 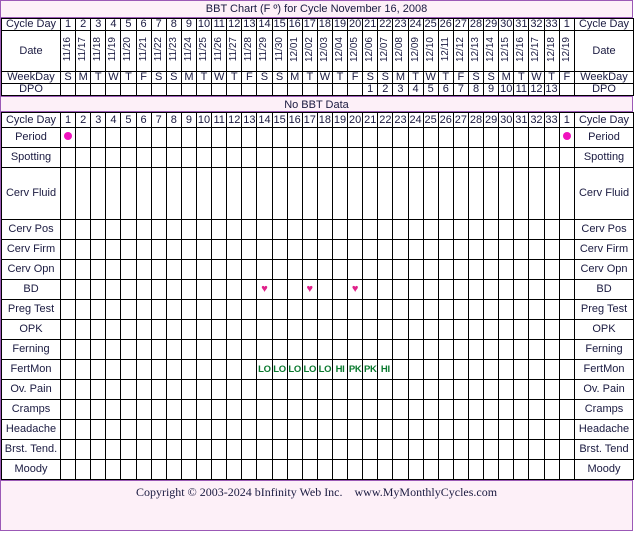 What do you see at coordinates (279, 137) in the screenshot?
I see `cell-period` at bounding box center [279, 137].